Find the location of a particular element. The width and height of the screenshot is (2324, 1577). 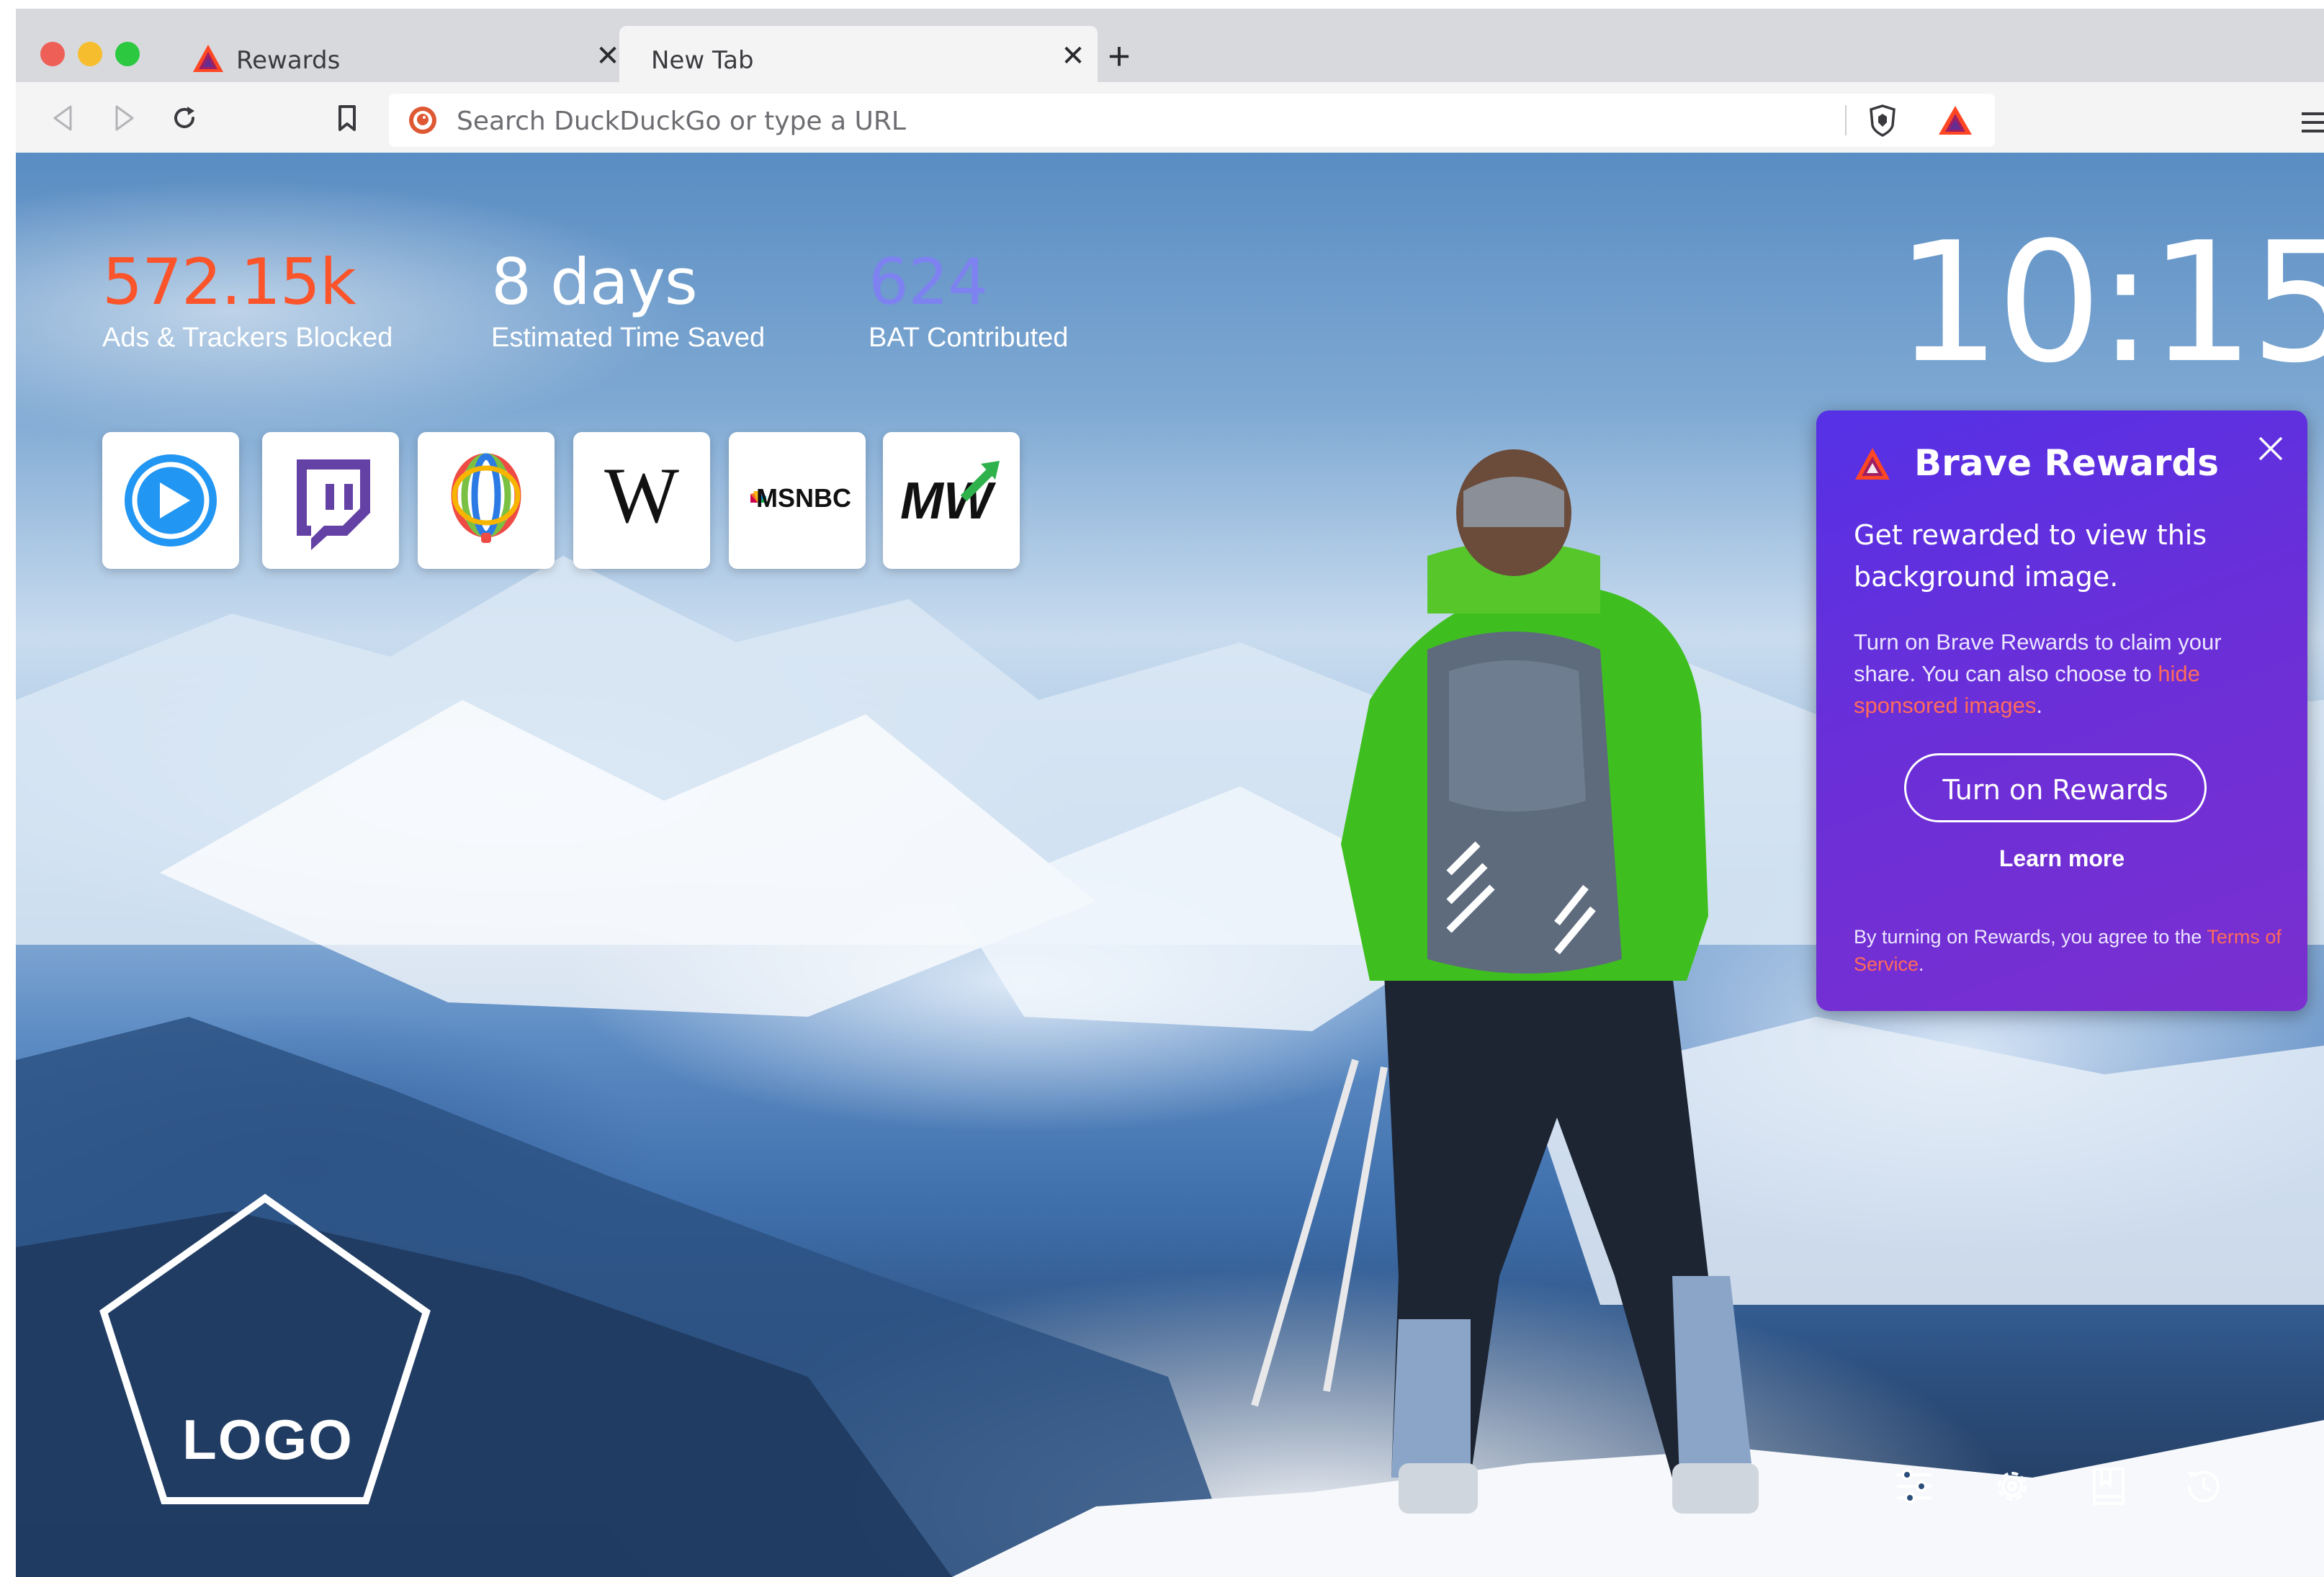

tab-rewards: Rewards ✕ is located at coordinates (400, 54).